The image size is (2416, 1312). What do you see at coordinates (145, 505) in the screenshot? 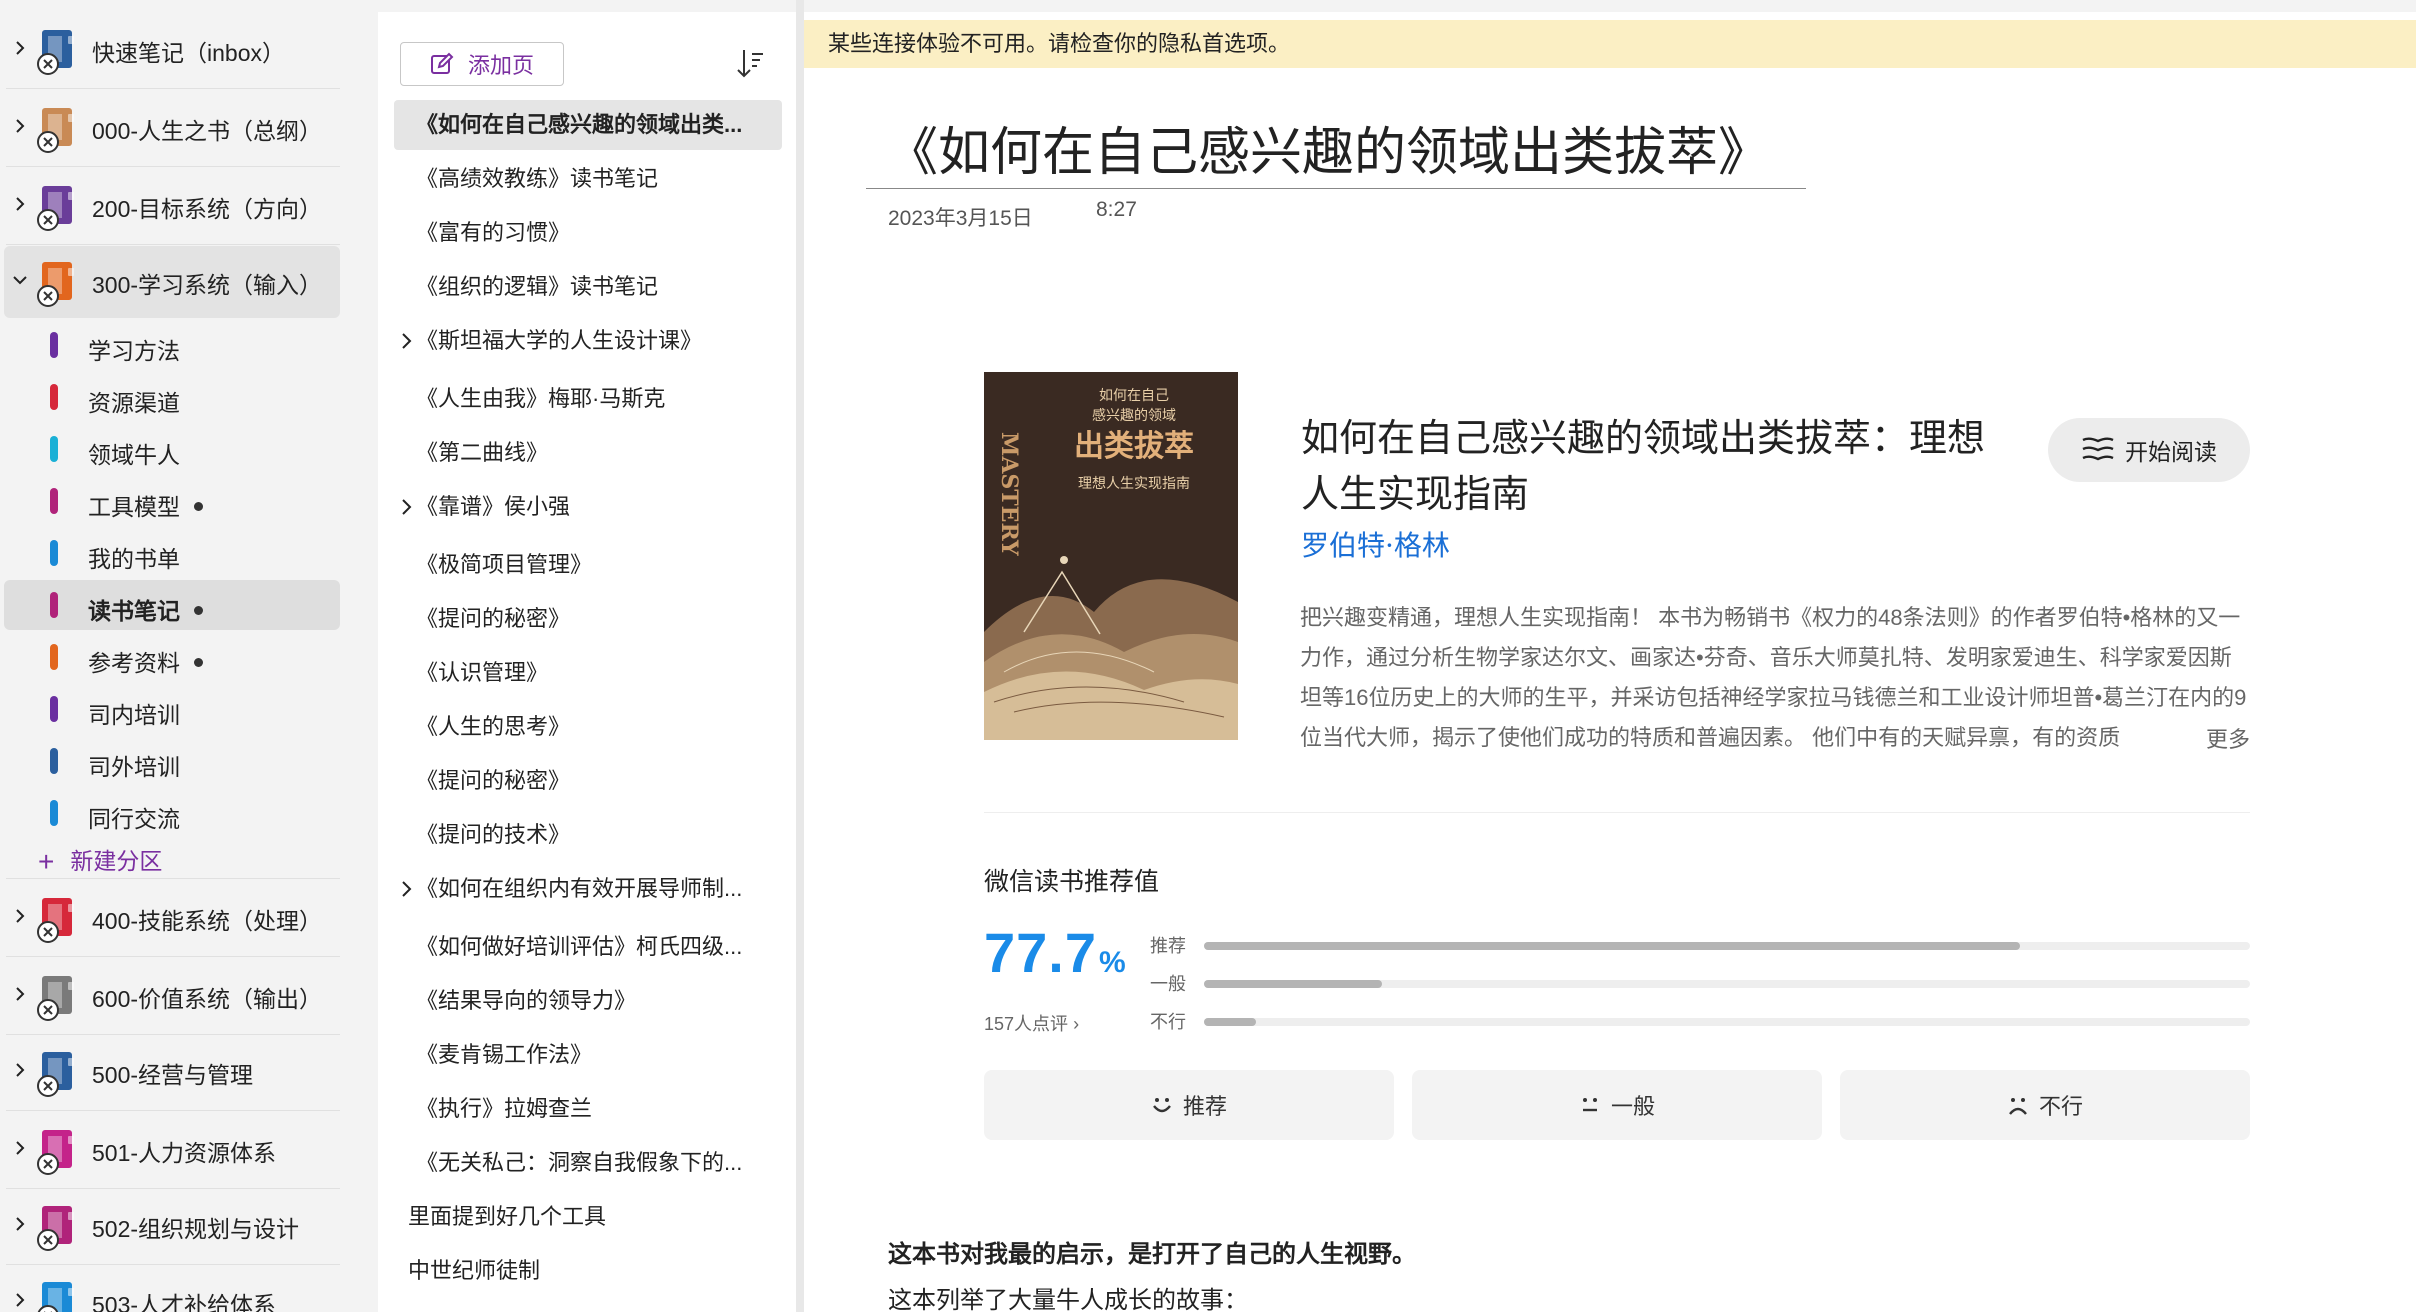
I see `section-label: 工具模型` at bounding box center [145, 505].